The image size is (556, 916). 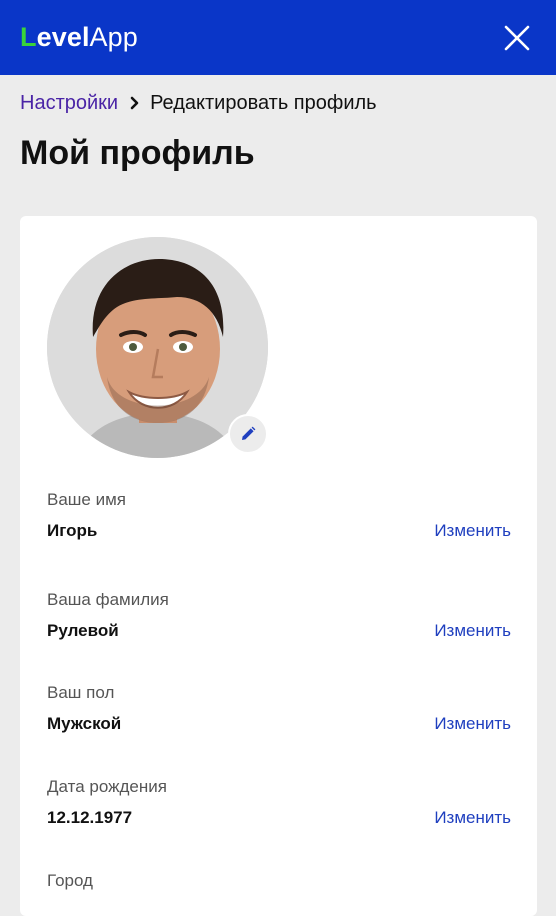 What do you see at coordinates (108, 599) in the screenshot?
I see `field-label: Ваша фамилия` at bounding box center [108, 599].